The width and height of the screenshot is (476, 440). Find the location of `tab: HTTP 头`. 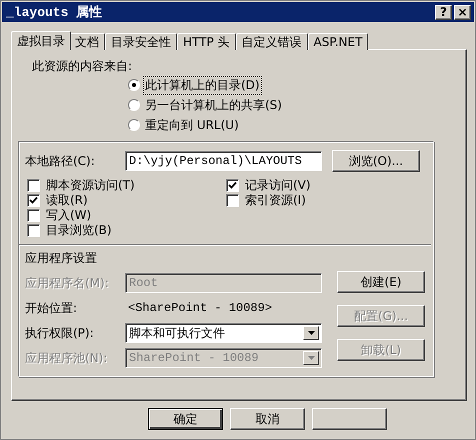

tab: HTTP 头 is located at coordinates (206, 41).